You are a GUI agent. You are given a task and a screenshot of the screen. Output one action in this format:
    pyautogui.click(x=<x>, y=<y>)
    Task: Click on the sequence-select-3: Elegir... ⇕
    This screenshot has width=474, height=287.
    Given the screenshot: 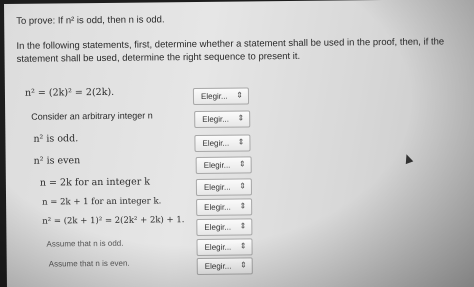 What is the action you would take?
    pyautogui.click(x=222, y=143)
    